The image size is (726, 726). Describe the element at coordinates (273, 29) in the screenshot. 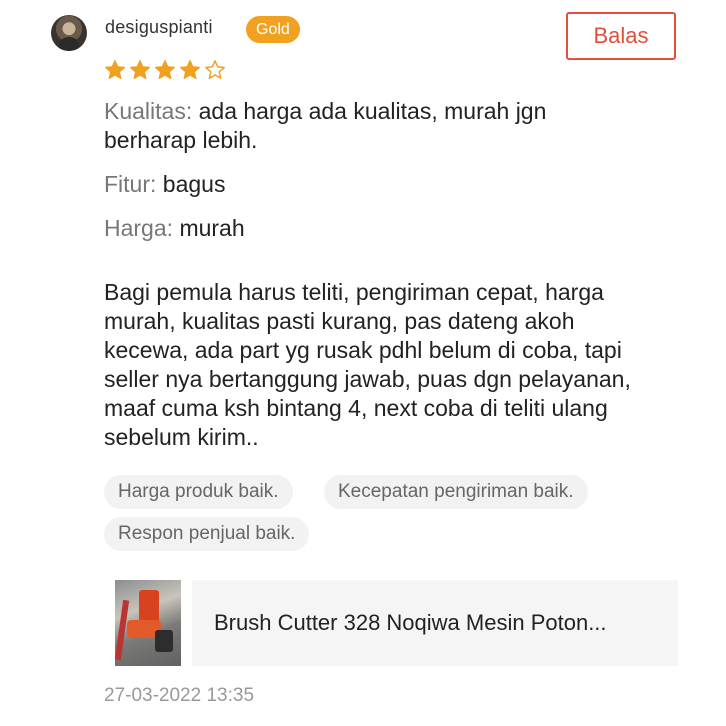

I see `gold-badge: Gold` at that location.